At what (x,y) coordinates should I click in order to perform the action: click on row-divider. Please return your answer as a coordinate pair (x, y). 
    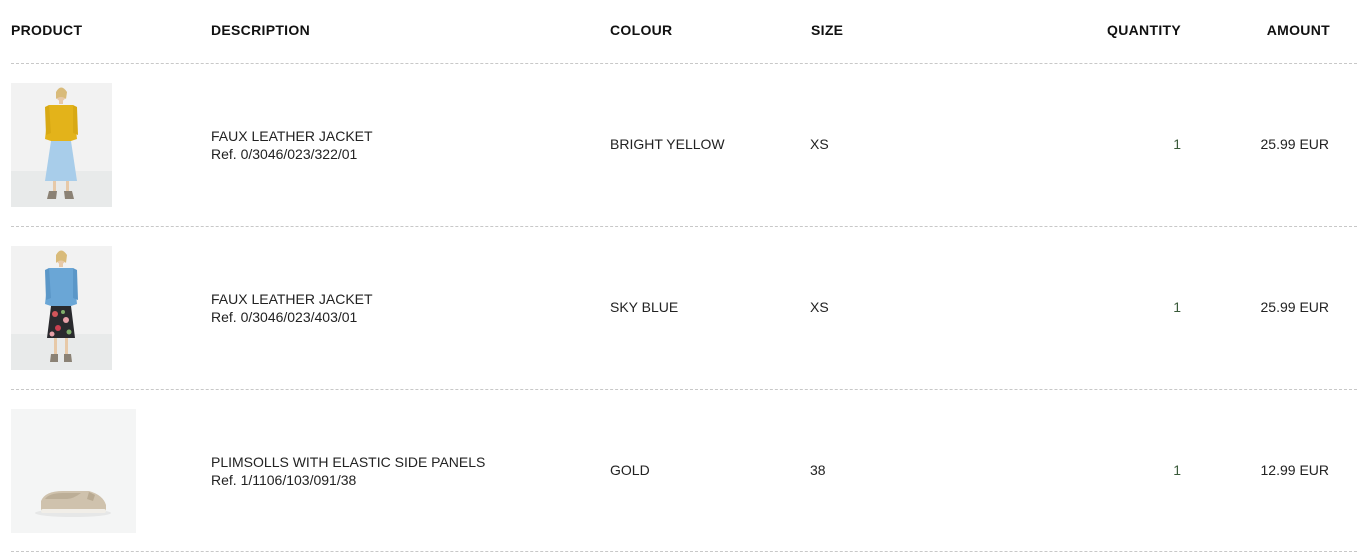
    Looking at the image, I should click on (684, 551).